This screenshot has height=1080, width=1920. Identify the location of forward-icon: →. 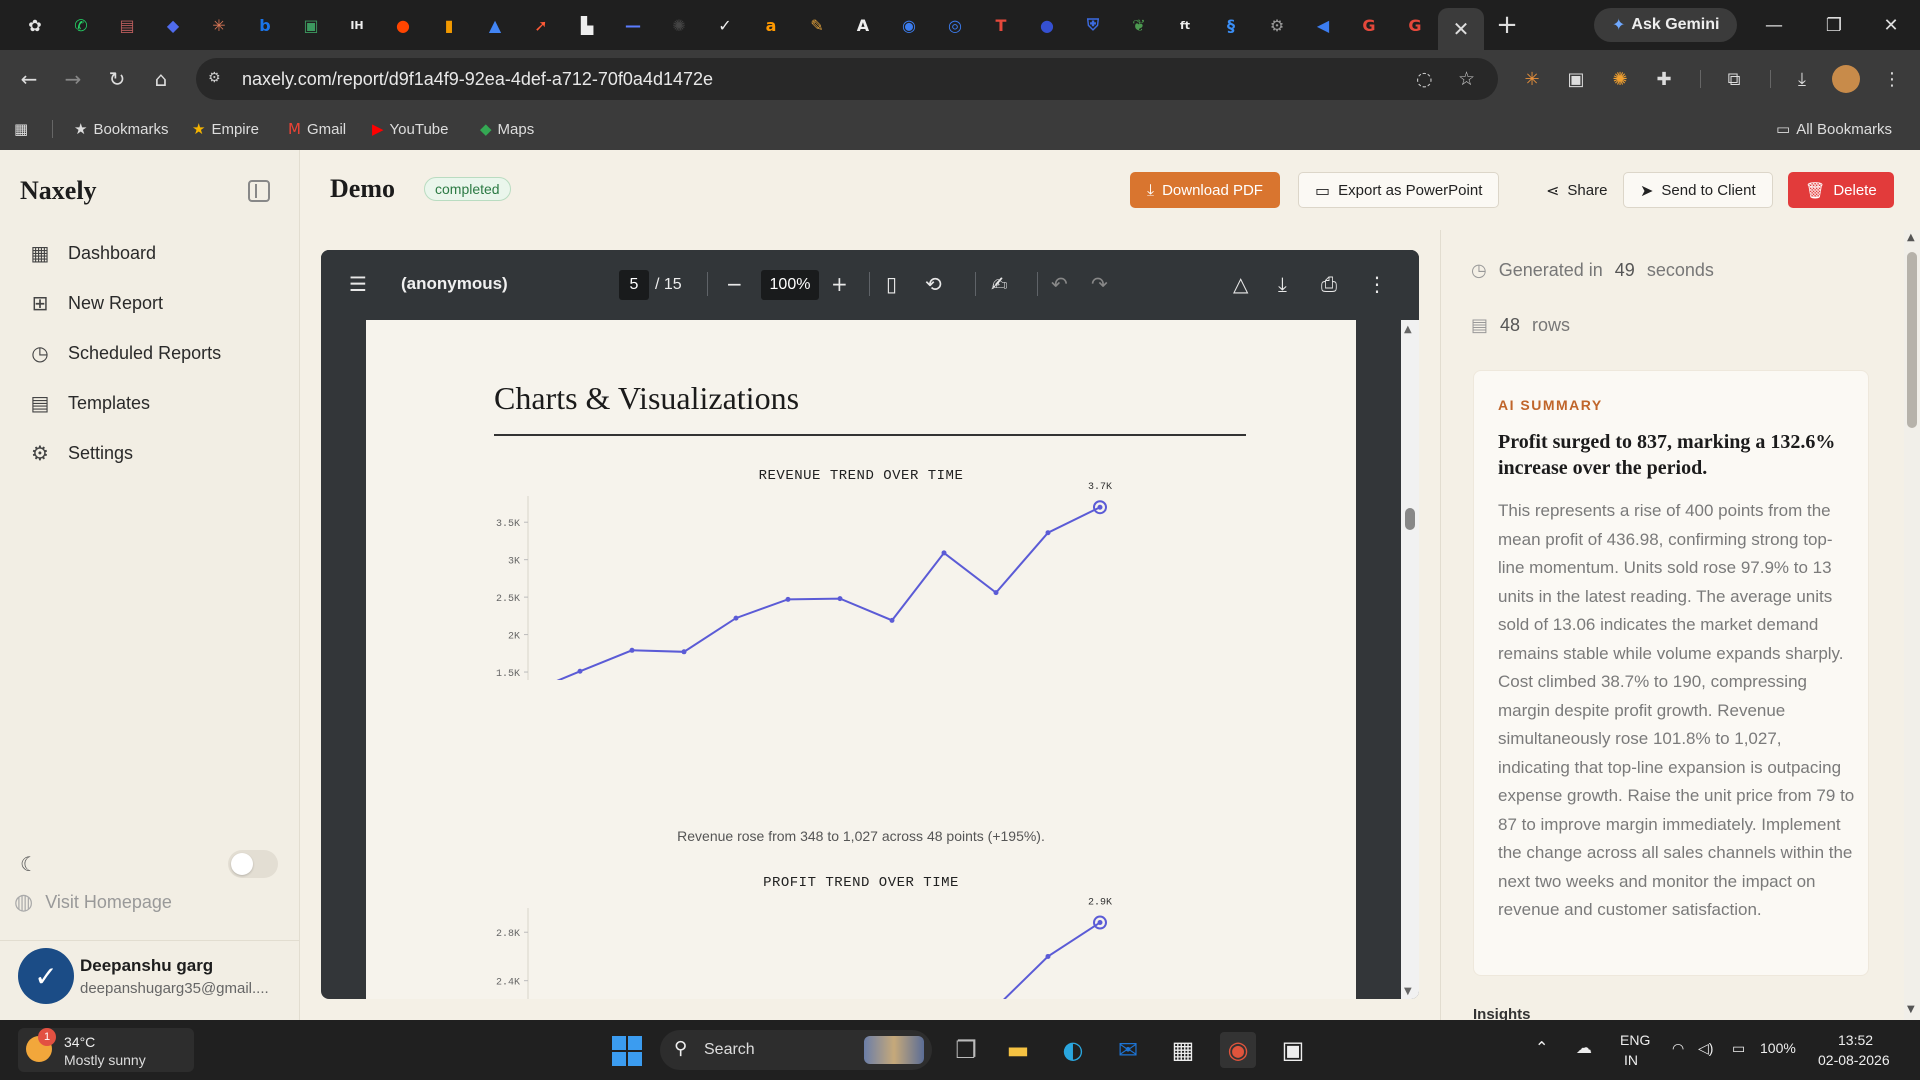
(73, 79).